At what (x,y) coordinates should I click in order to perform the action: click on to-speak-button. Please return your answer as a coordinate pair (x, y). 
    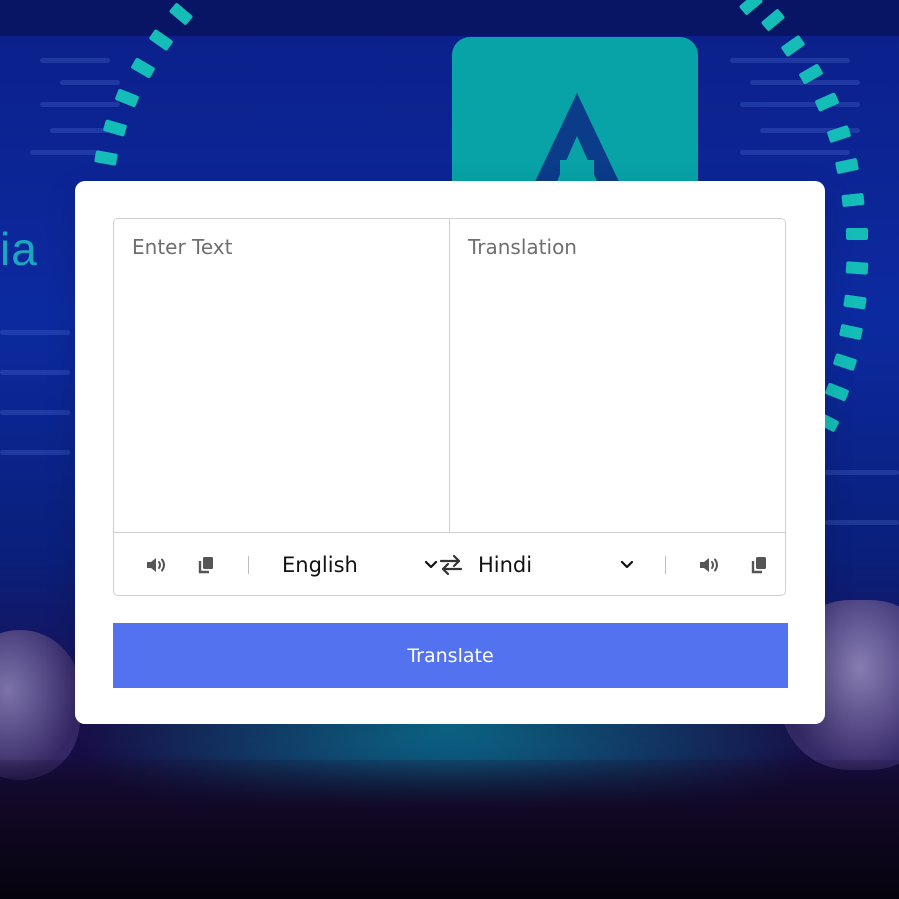
    Looking at the image, I should click on (710, 564).